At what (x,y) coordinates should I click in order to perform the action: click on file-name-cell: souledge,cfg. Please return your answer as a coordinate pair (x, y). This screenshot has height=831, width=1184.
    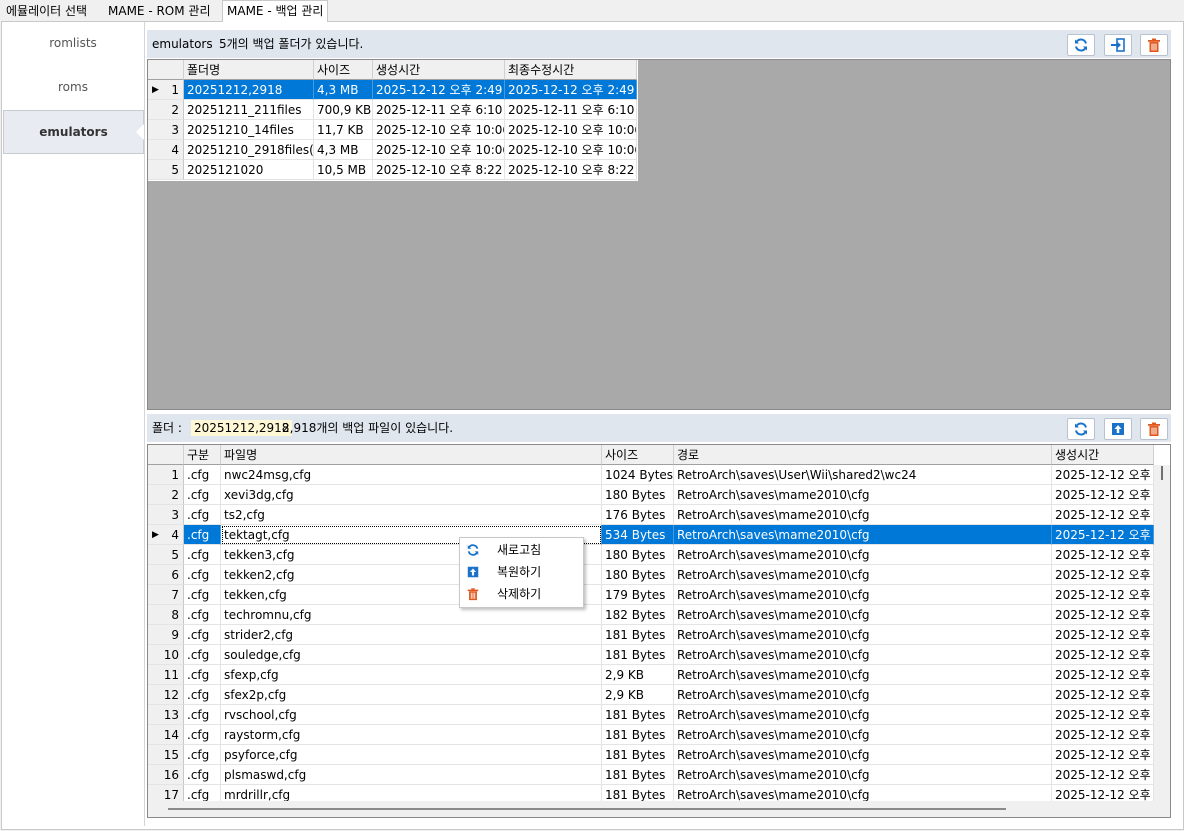
    Looking at the image, I should click on (411, 655).